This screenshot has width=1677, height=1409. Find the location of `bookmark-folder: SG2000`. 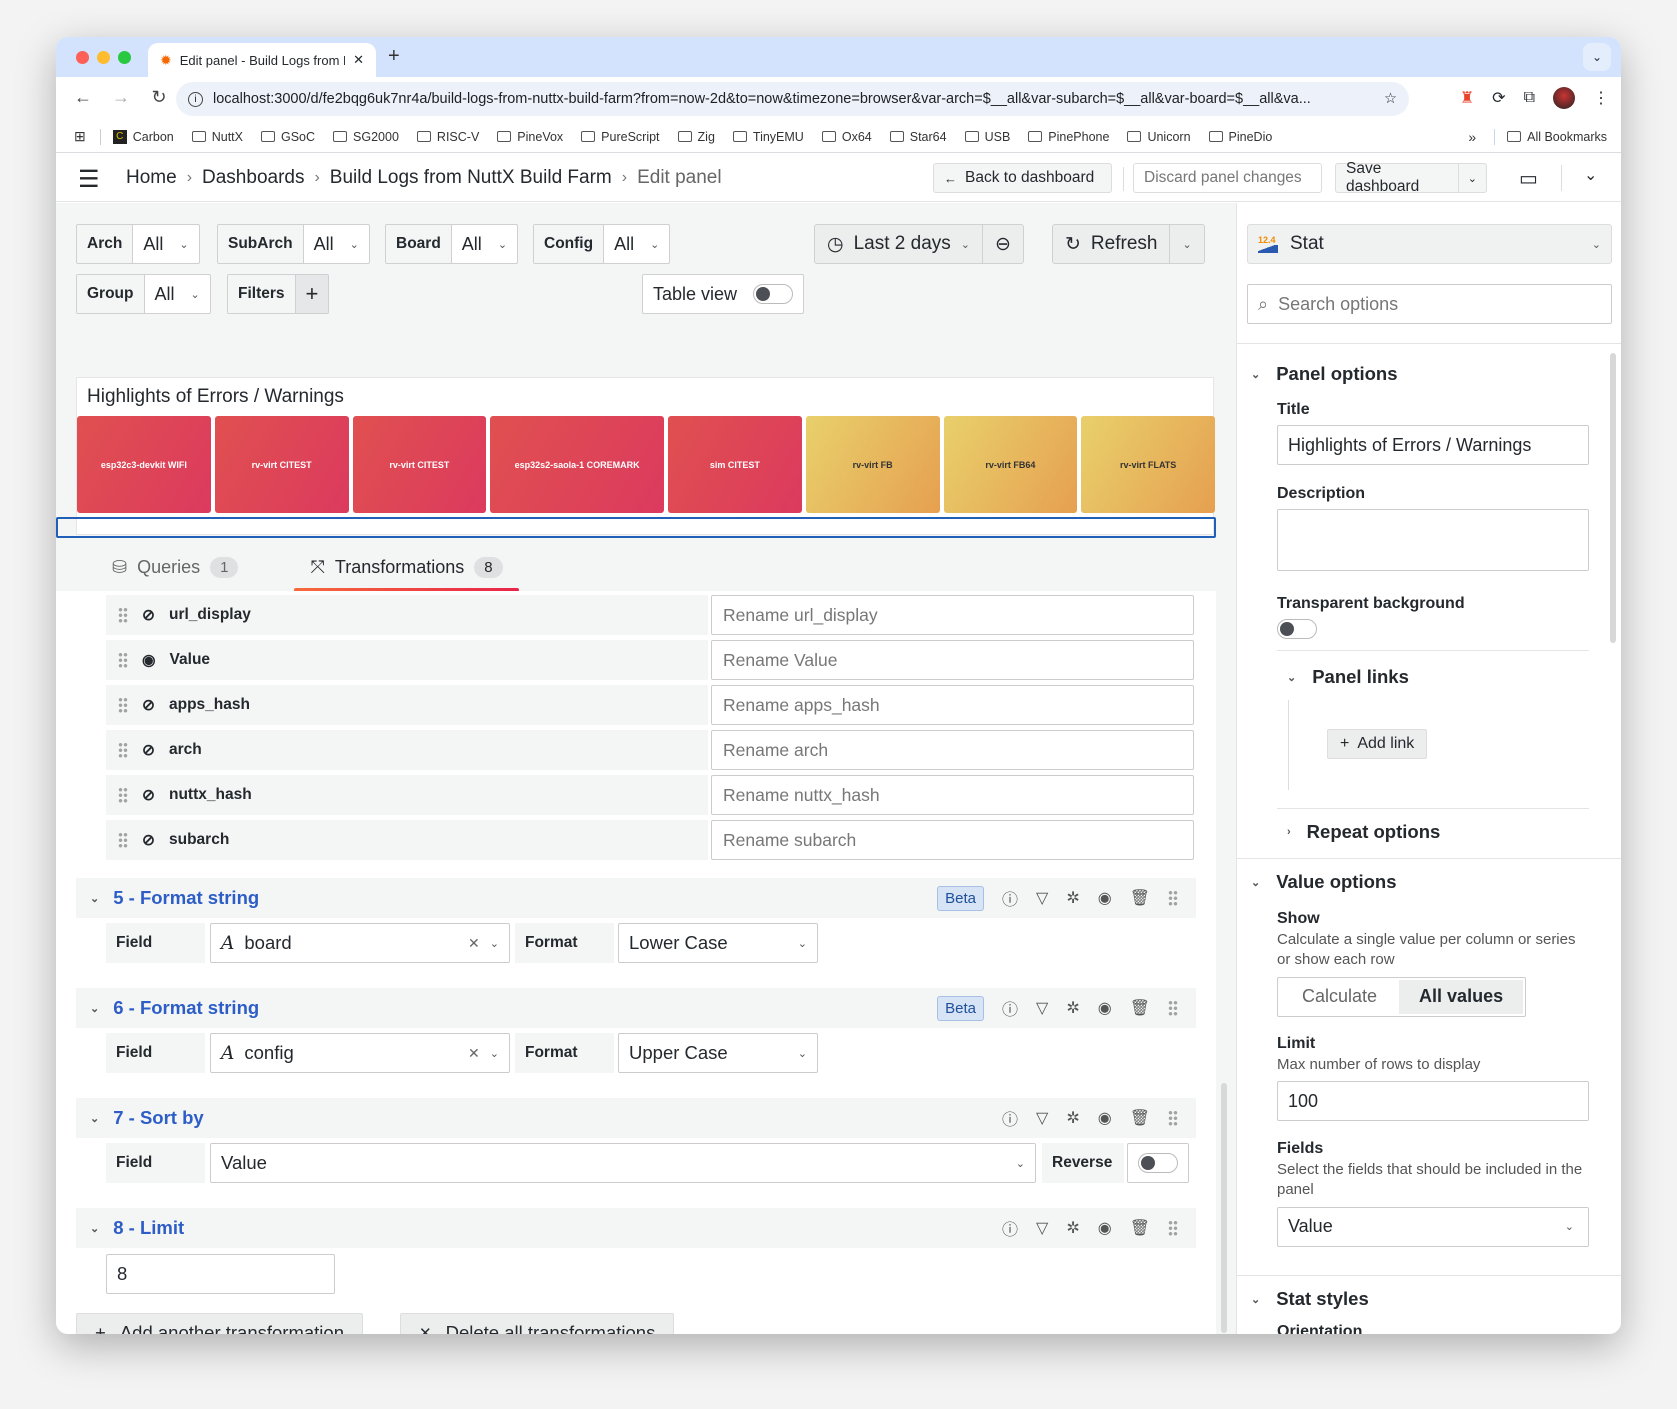

bookmark-folder: SG2000 is located at coordinates (366, 137).